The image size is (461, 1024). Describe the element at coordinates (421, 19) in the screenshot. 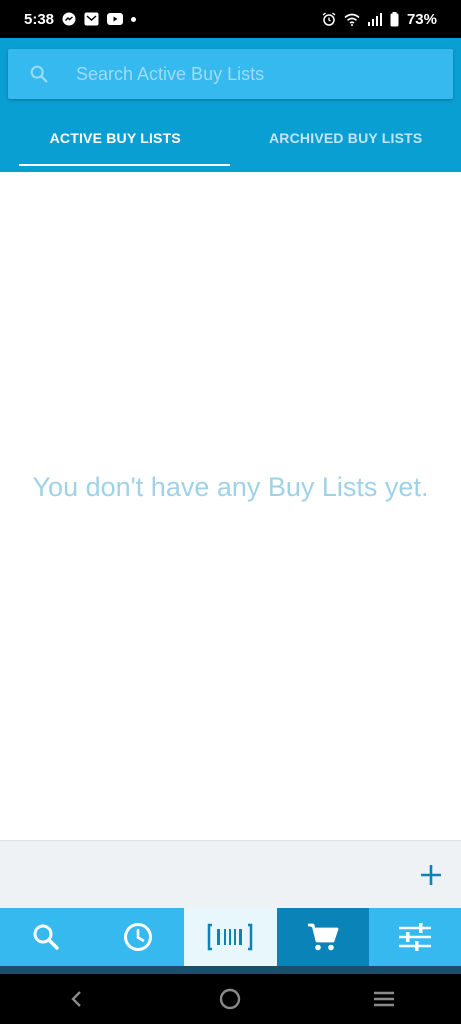

I see `battery-percent: 73%` at that location.